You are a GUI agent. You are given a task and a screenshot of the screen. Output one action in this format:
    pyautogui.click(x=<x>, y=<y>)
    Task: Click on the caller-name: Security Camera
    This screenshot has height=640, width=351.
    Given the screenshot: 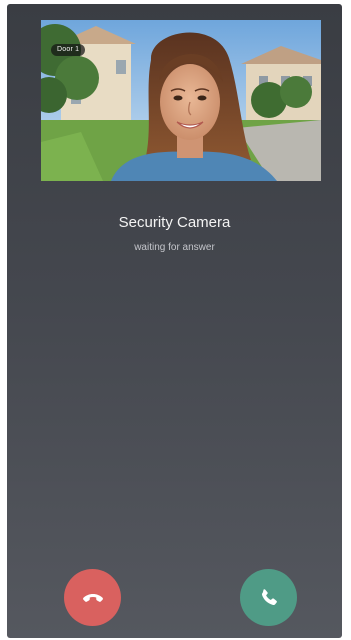 What is the action you would take?
    pyautogui.click(x=174, y=222)
    